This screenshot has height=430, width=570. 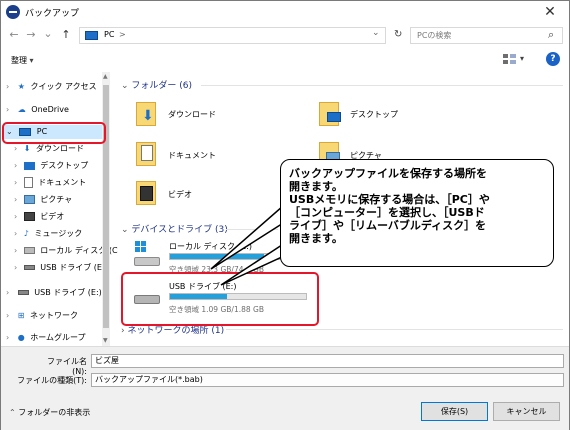 What do you see at coordinates (12, 412) in the screenshot?
I see `chevron-up-icon: ⌃` at bounding box center [12, 412].